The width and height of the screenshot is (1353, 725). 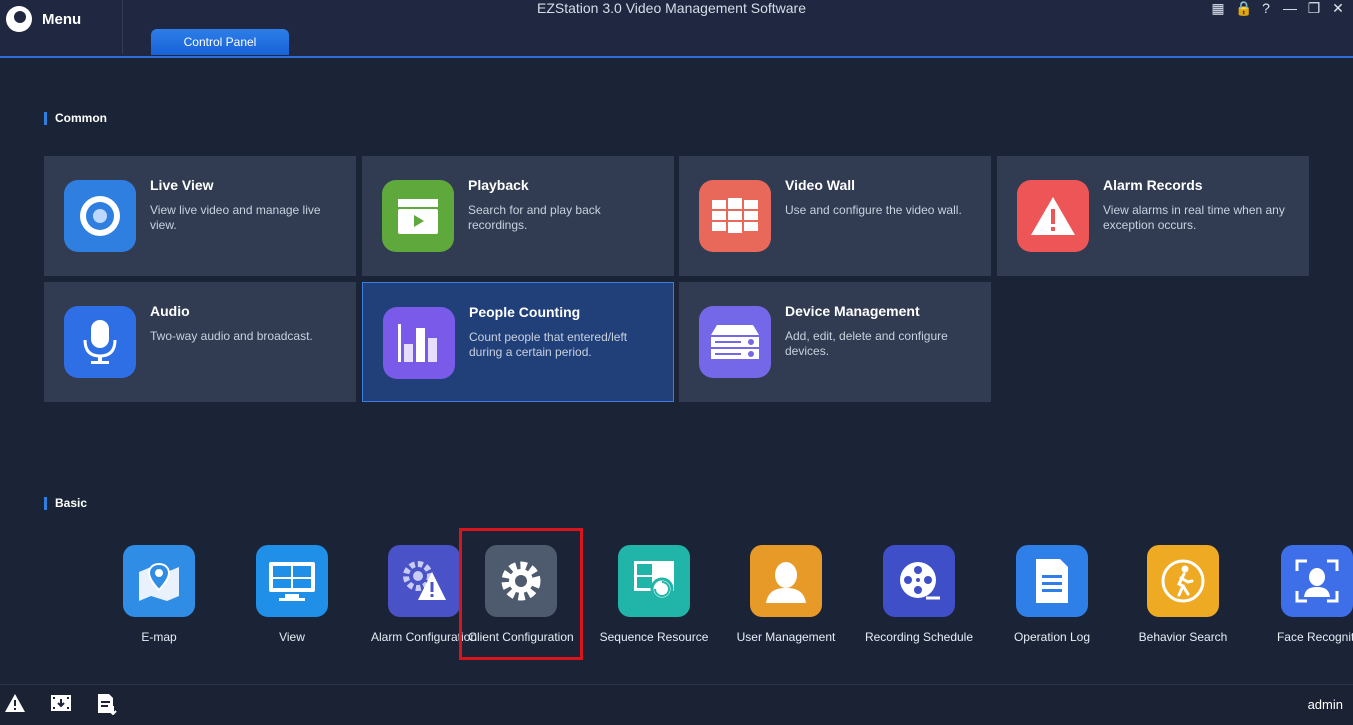 I want to click on basic-item-recording-schedule: Recording Schedule, so click(x=919, y=597).